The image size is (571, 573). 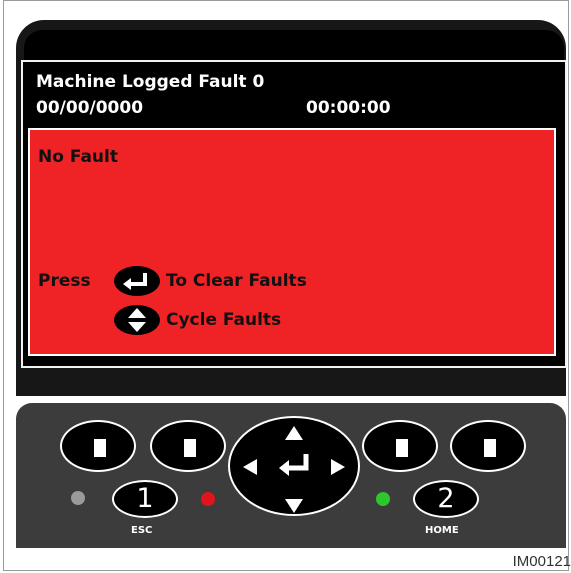 What do you see at coordinates (64, 281) in the screenshot?
I see `press-label: Press` at bounding box center [64, 281].